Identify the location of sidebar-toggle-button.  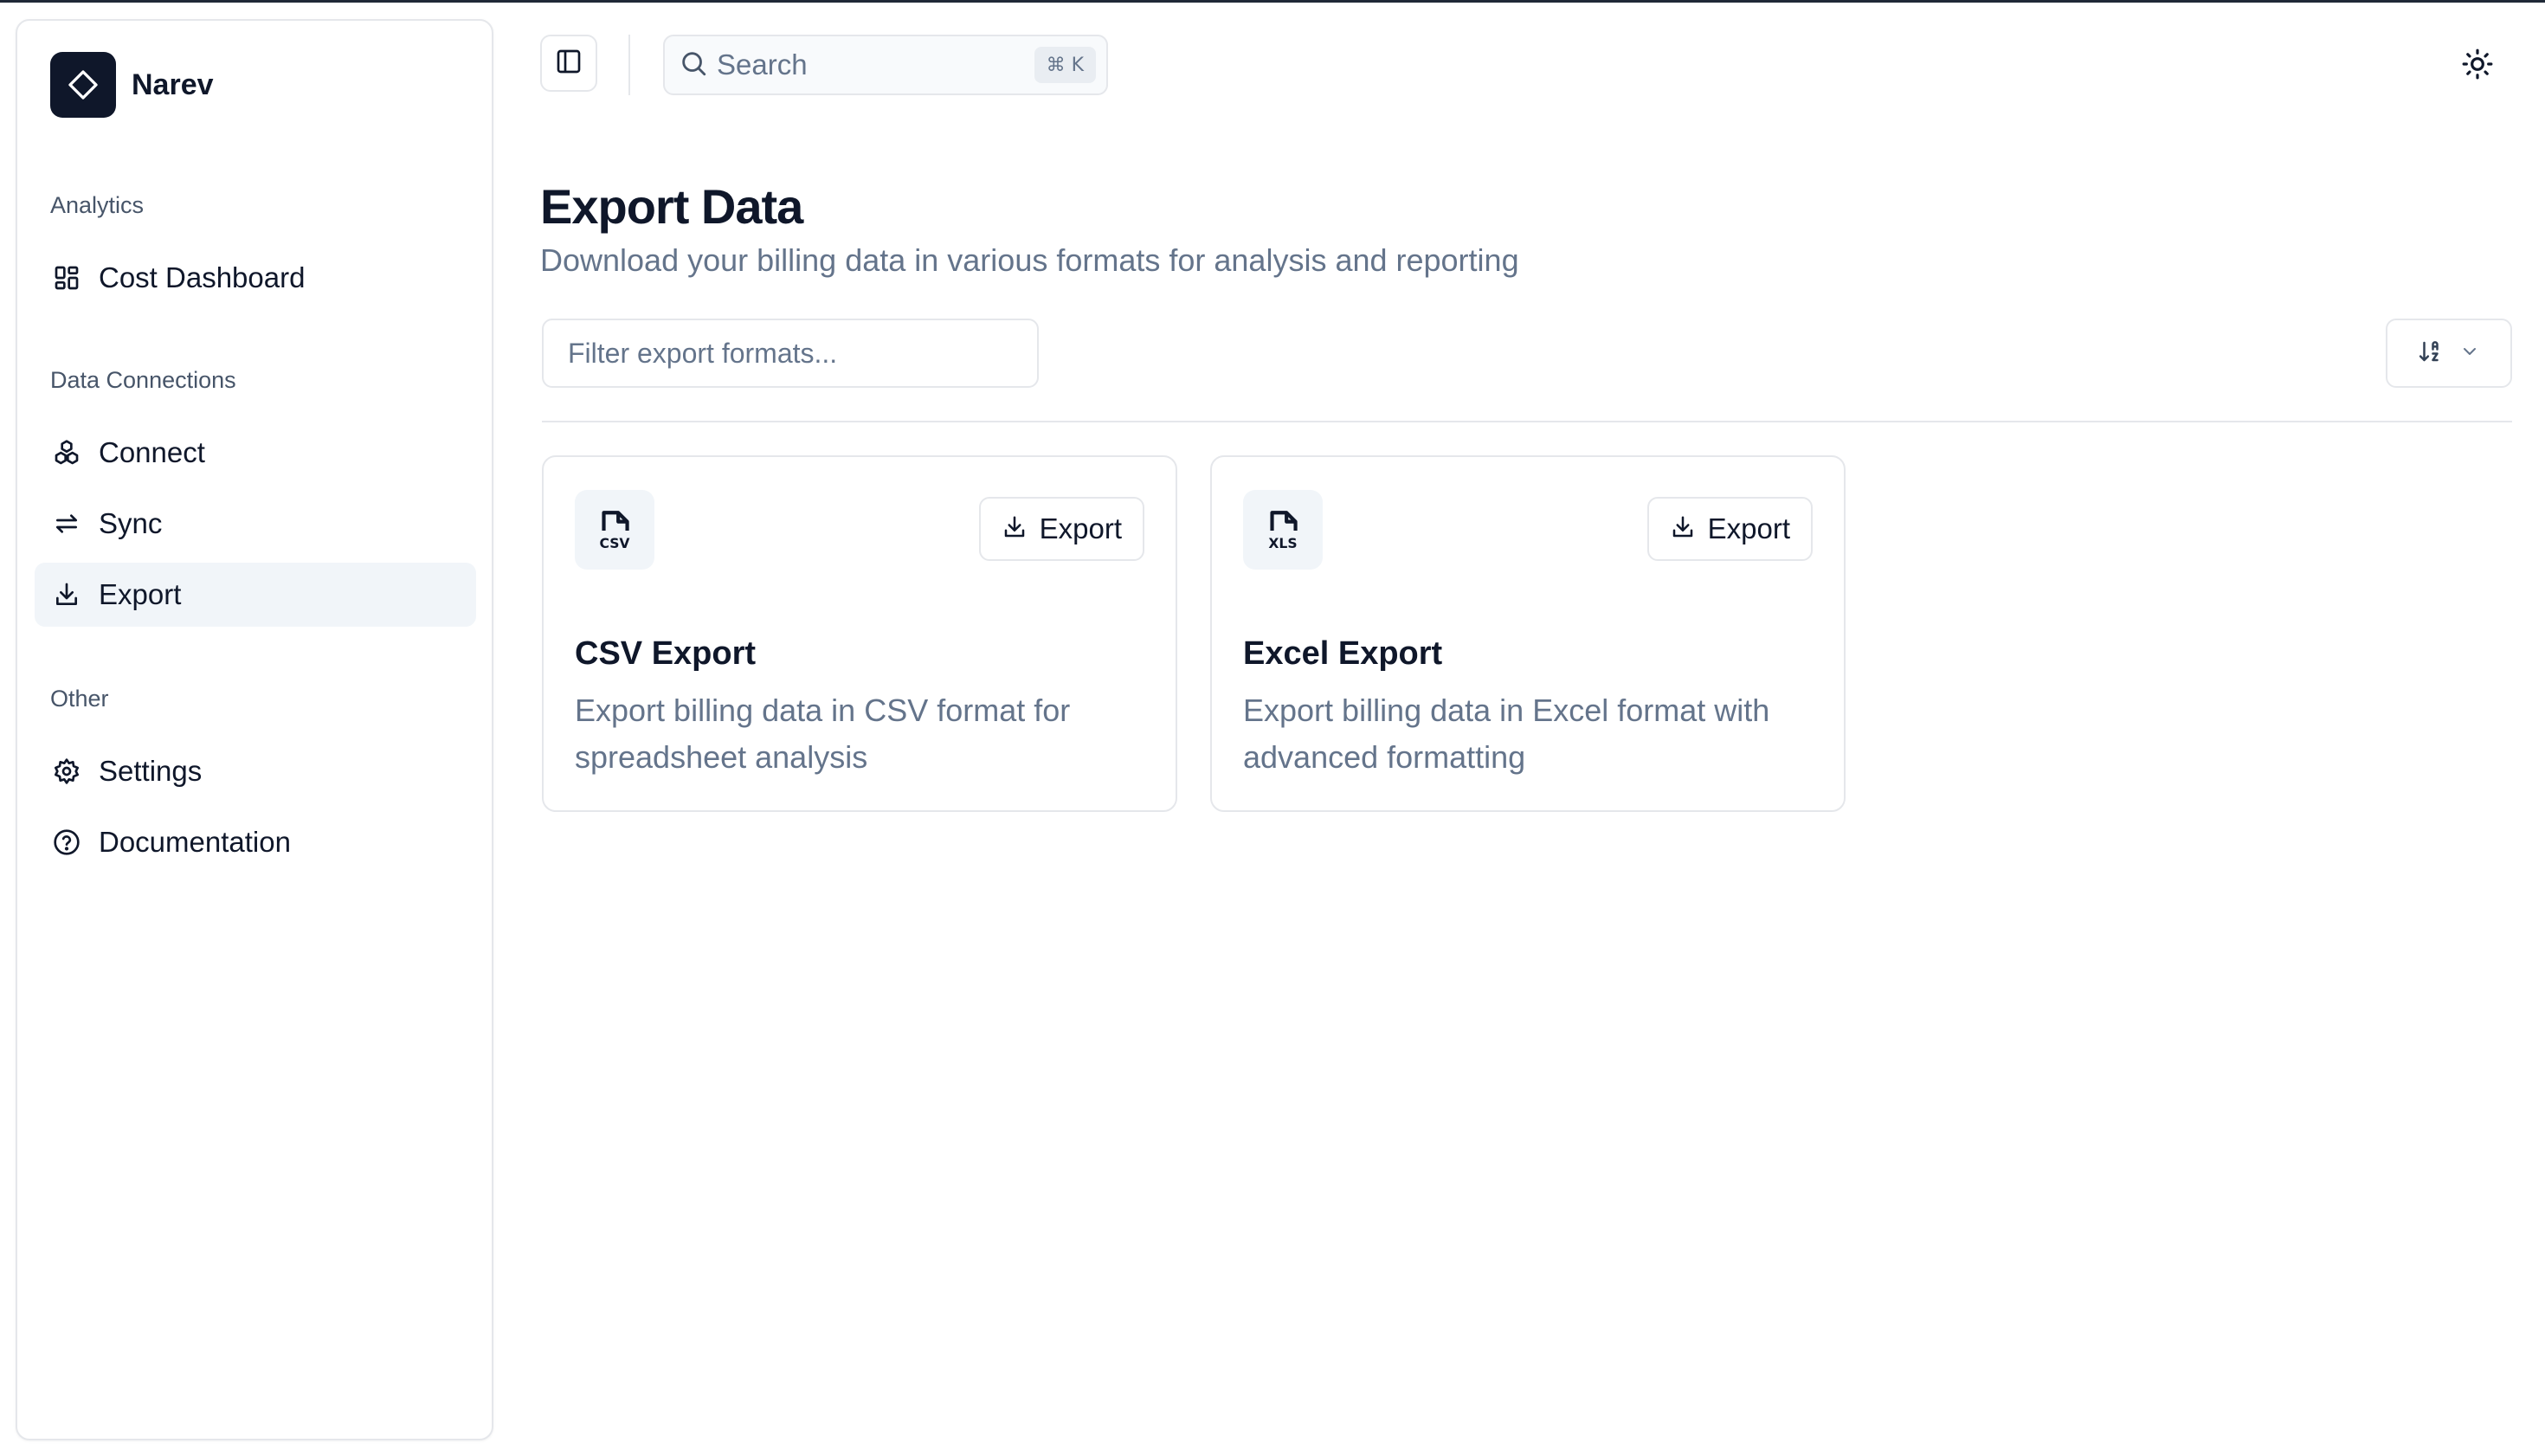
(569, 63).